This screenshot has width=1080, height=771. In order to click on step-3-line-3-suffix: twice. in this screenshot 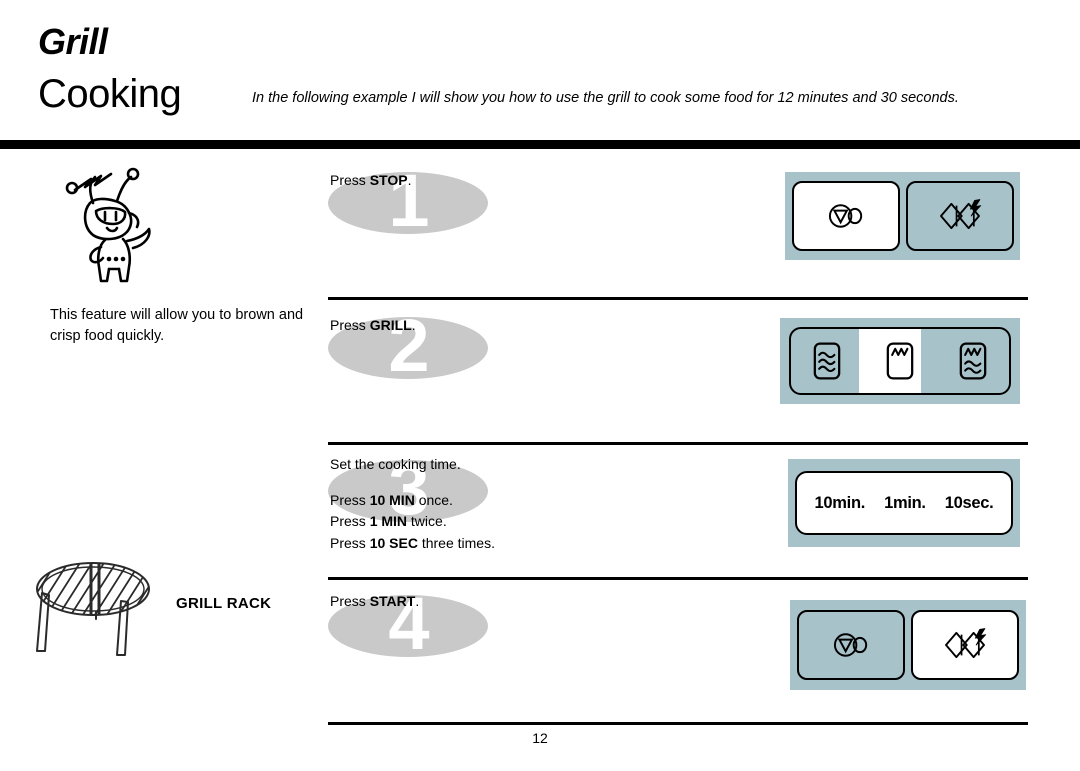, I will do `click(427, 521)`.